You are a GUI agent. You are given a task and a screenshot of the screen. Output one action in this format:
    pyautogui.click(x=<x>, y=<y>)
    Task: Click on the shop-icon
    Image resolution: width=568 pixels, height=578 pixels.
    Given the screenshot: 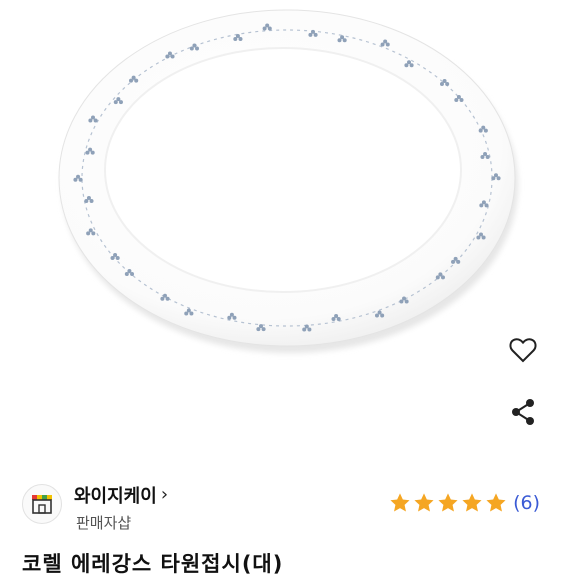 What is the action you would take?
    pyautogui.click(x=42, y=504)
    